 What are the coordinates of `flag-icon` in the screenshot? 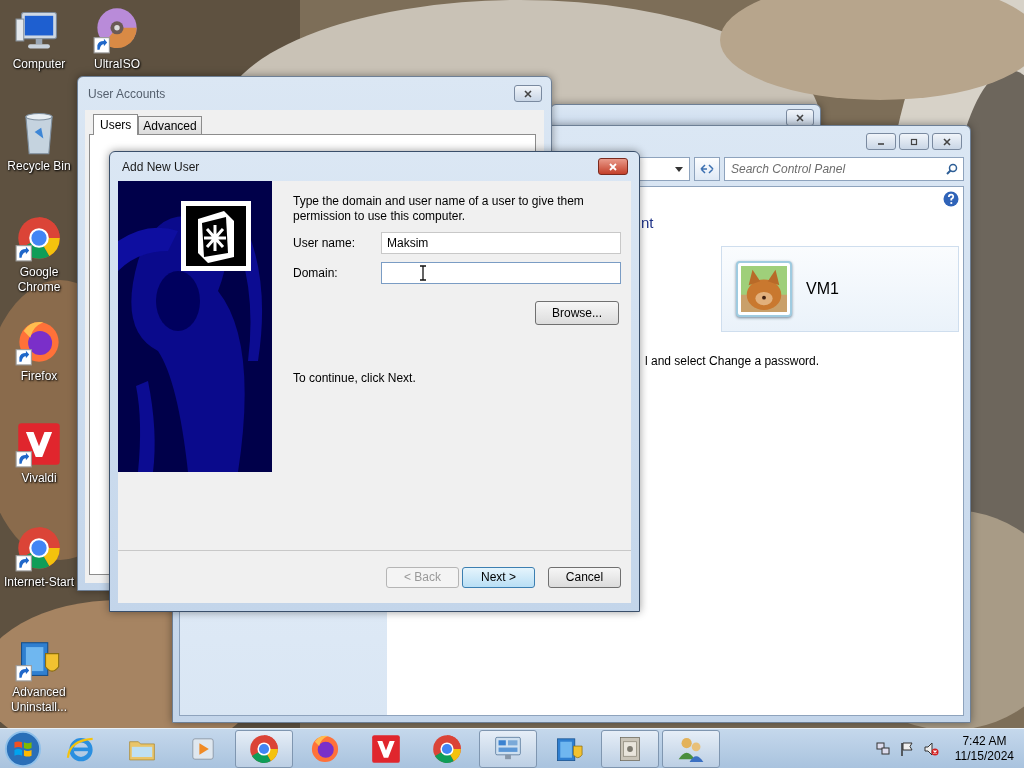 It's located at (906, 748).